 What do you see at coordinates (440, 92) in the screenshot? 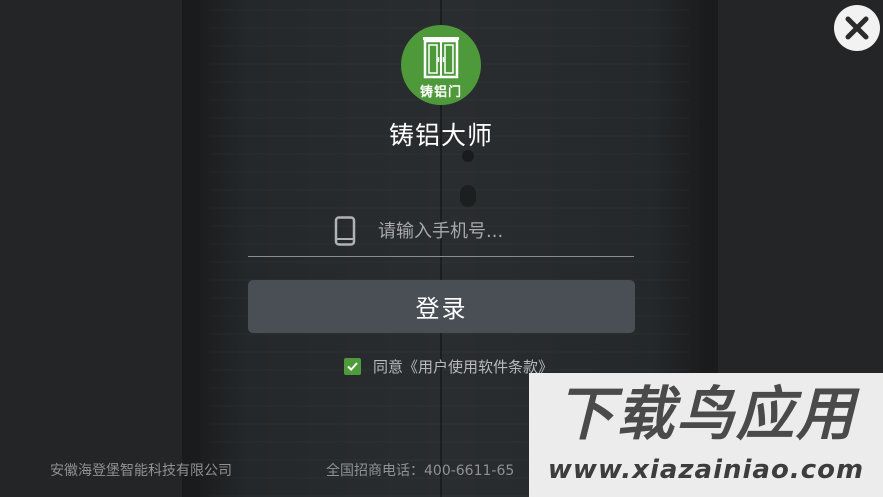
I see `logo-text: 铸铝门` at bounding box center [440, 92].